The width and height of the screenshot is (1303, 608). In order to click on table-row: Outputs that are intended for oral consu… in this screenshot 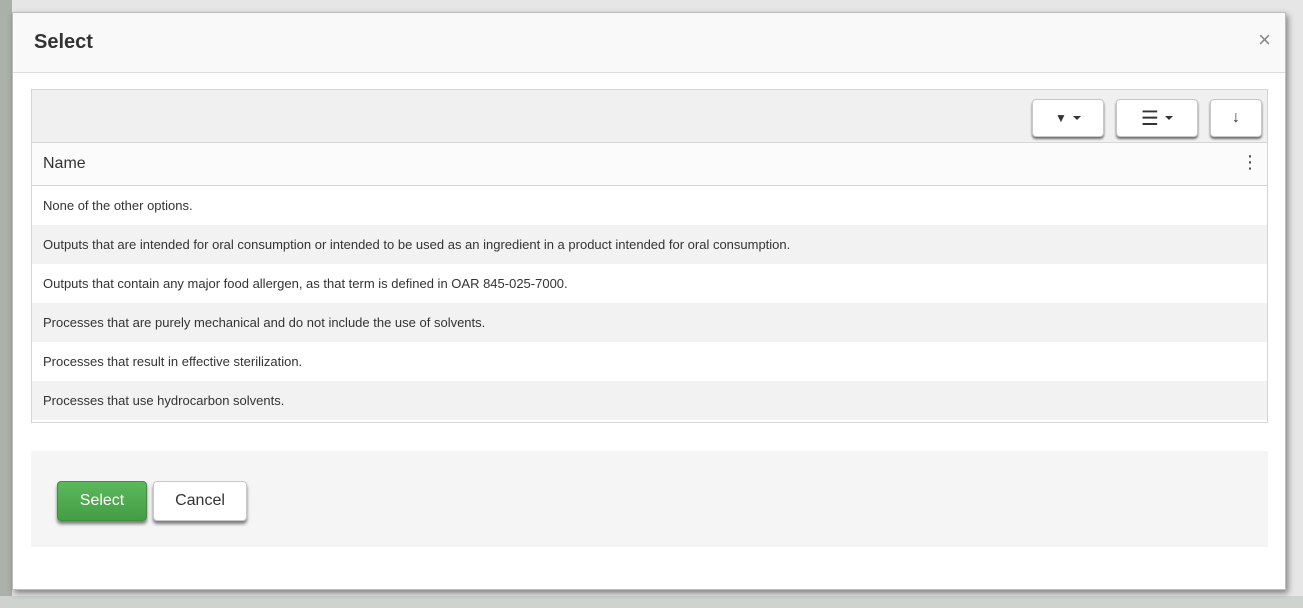, I will do `click(649, 244)`.